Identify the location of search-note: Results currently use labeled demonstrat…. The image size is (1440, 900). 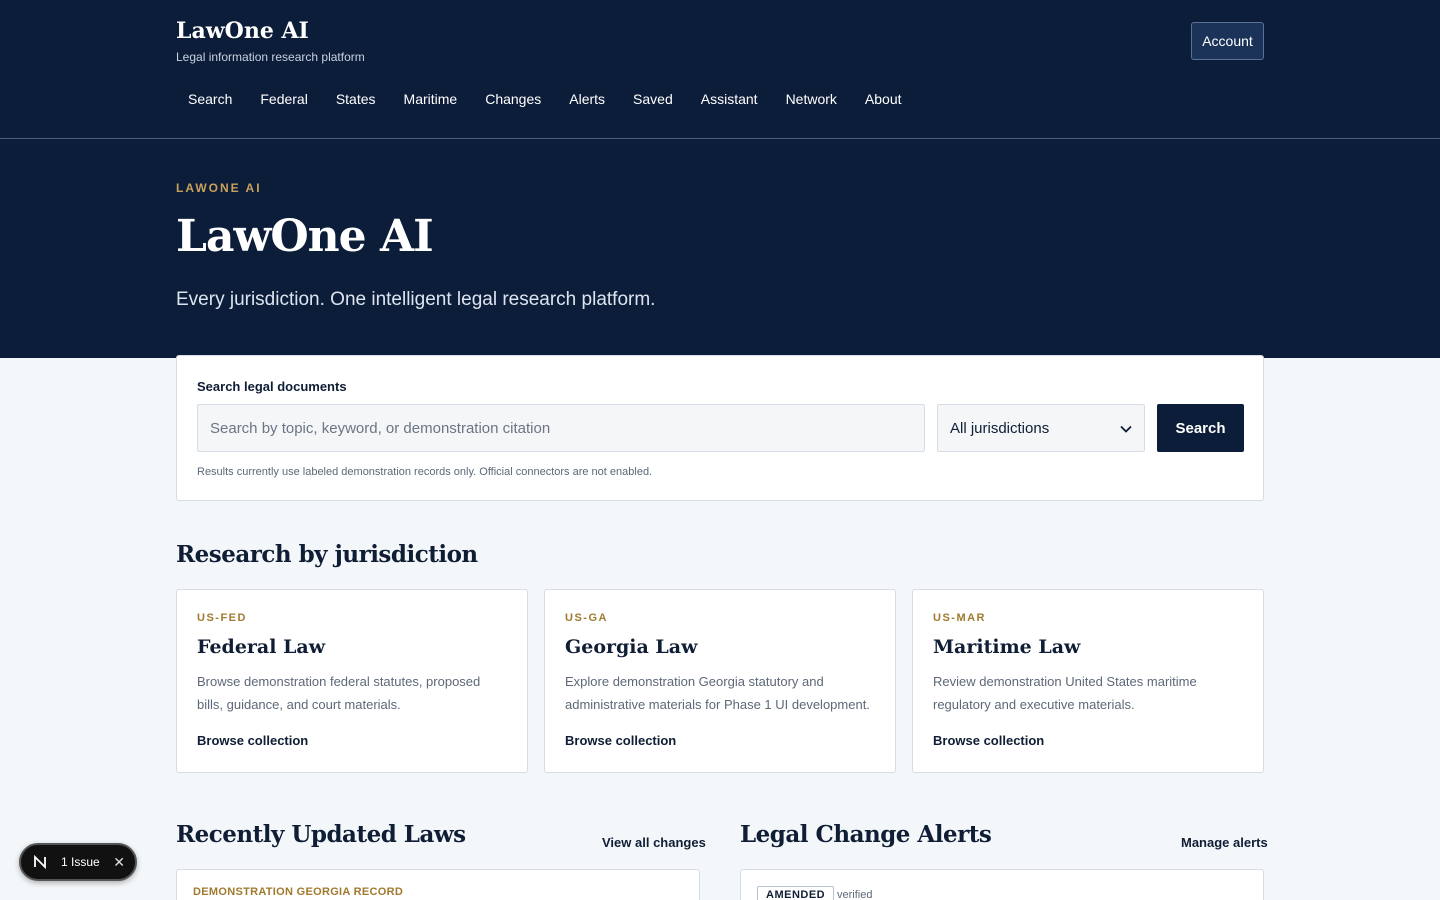
(425, 472).